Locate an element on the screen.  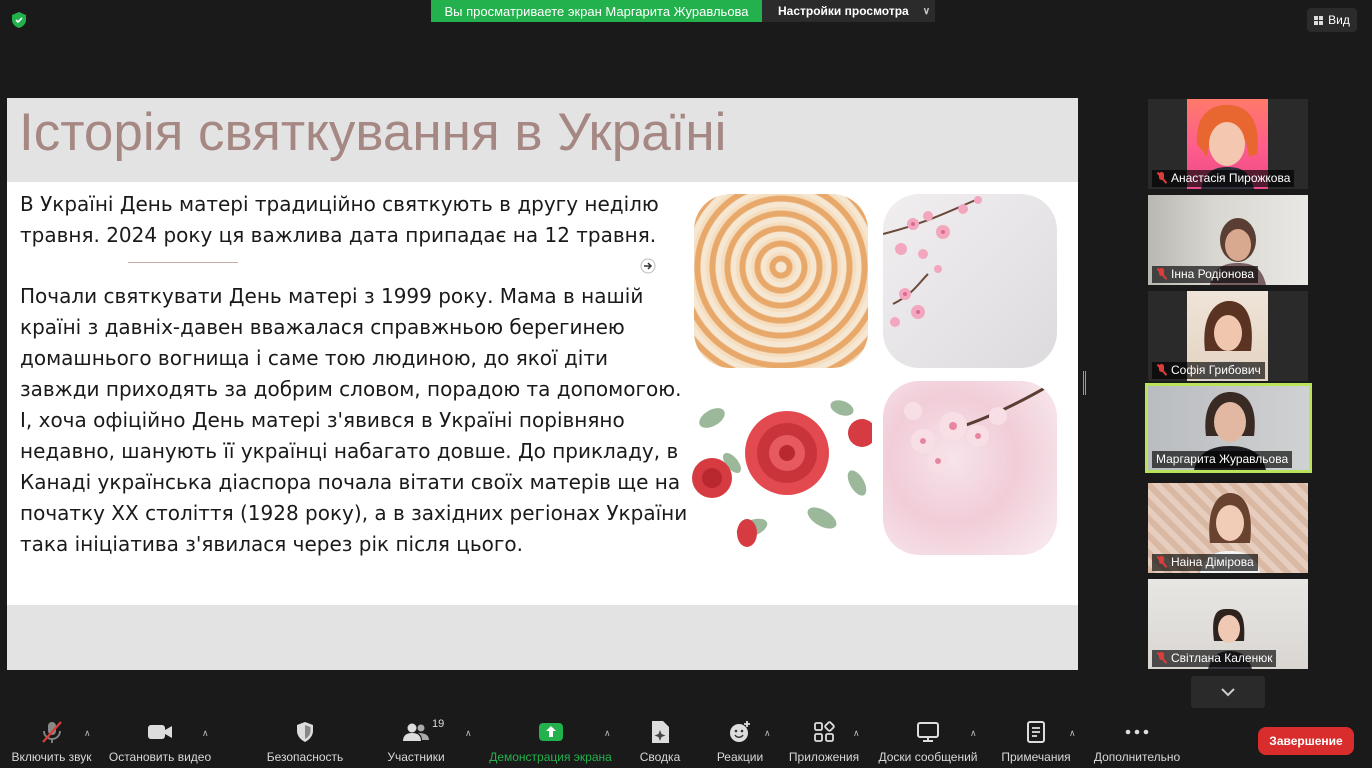
participant-tile: Софія Грибович is located at coordinates (1228, 336).